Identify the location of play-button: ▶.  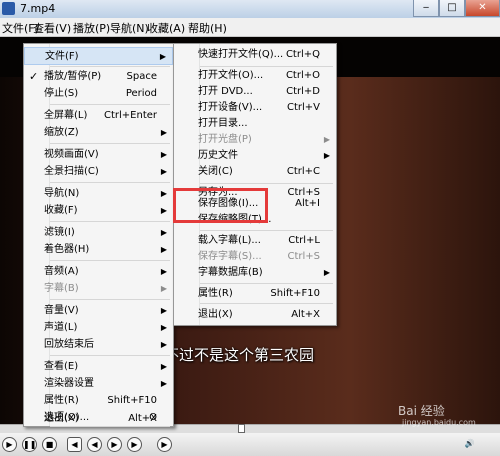
(9, 444).